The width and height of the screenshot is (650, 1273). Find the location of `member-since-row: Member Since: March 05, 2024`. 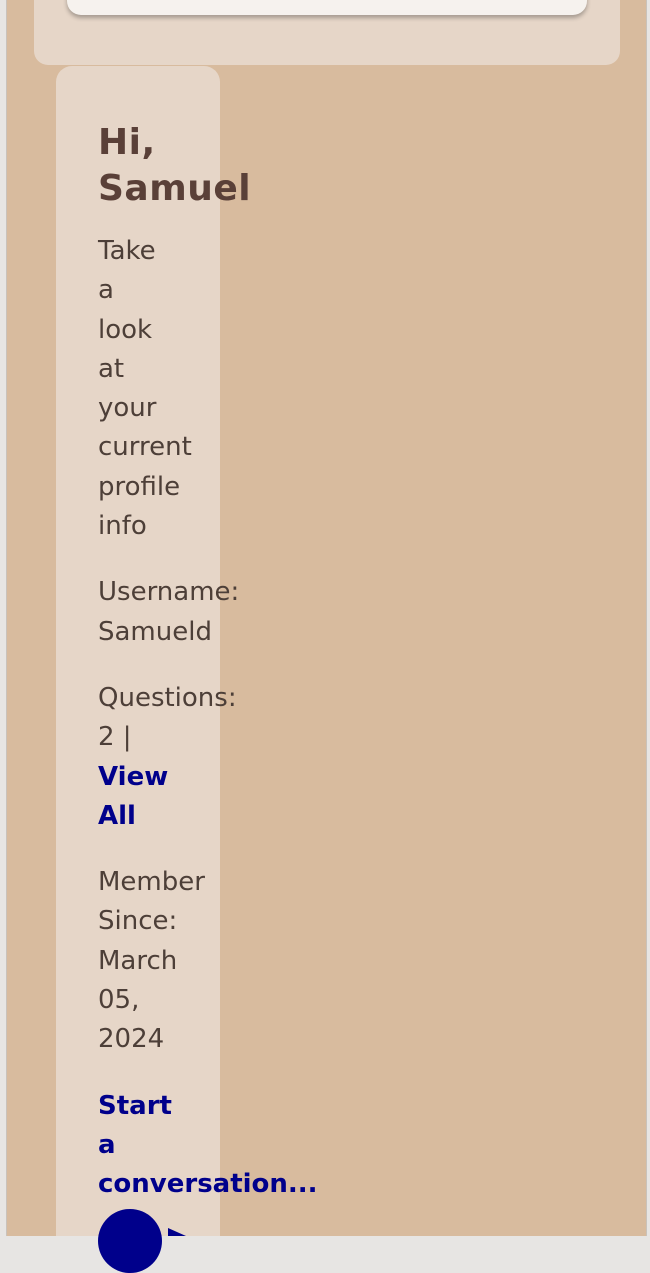

member-since-row: Member Since: March 05, 2024 is located at coordinates (263, 961).